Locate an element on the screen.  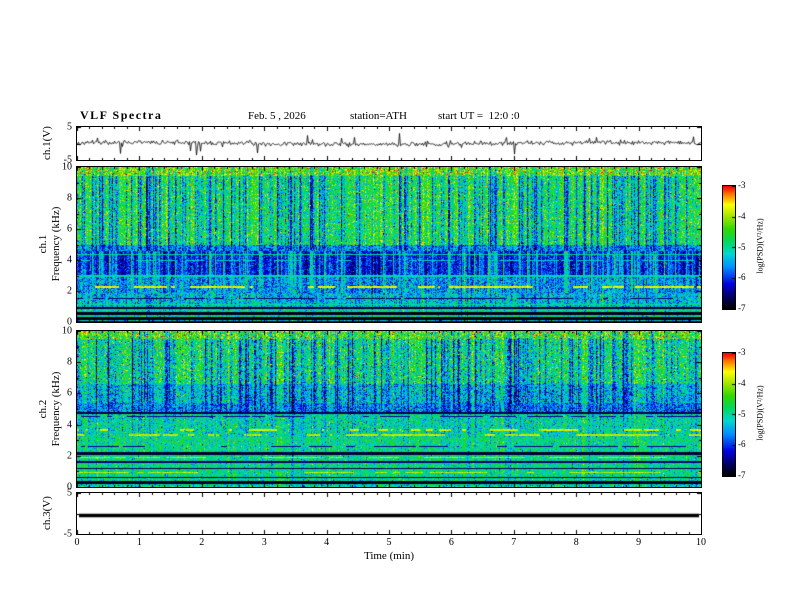
ch3-waveform-canvas is located at coordinates (389, 513).